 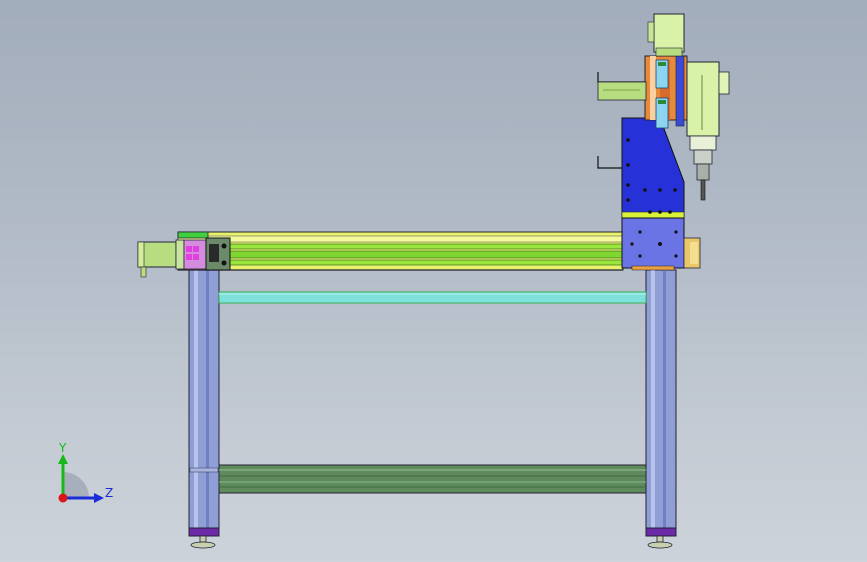 I want to click on y-axis-label: Y, so click(x=62, y=448).